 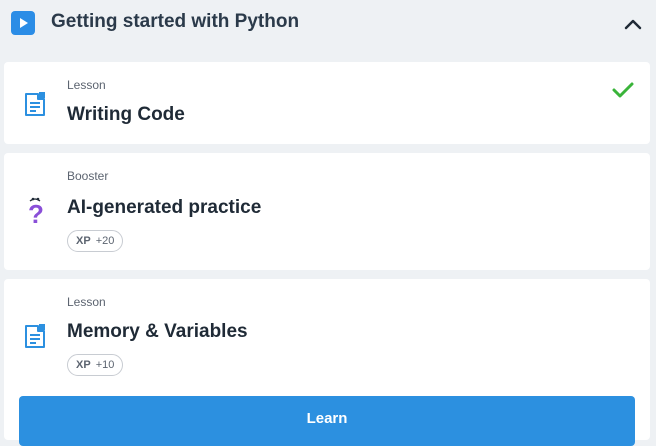 What do you see at coordinates (105, 241) in the screenshot?
I see `xp-value: +20` at bounding box center [105, 241].